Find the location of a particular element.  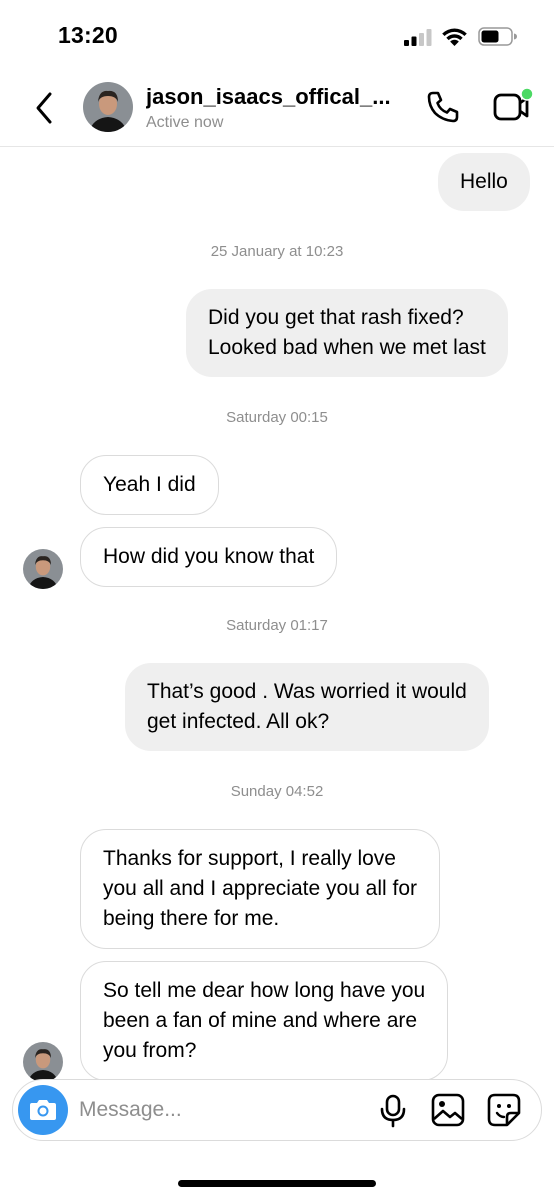

message-text-line: been a fan of mine and where are is located at coordinates (260, 1020).